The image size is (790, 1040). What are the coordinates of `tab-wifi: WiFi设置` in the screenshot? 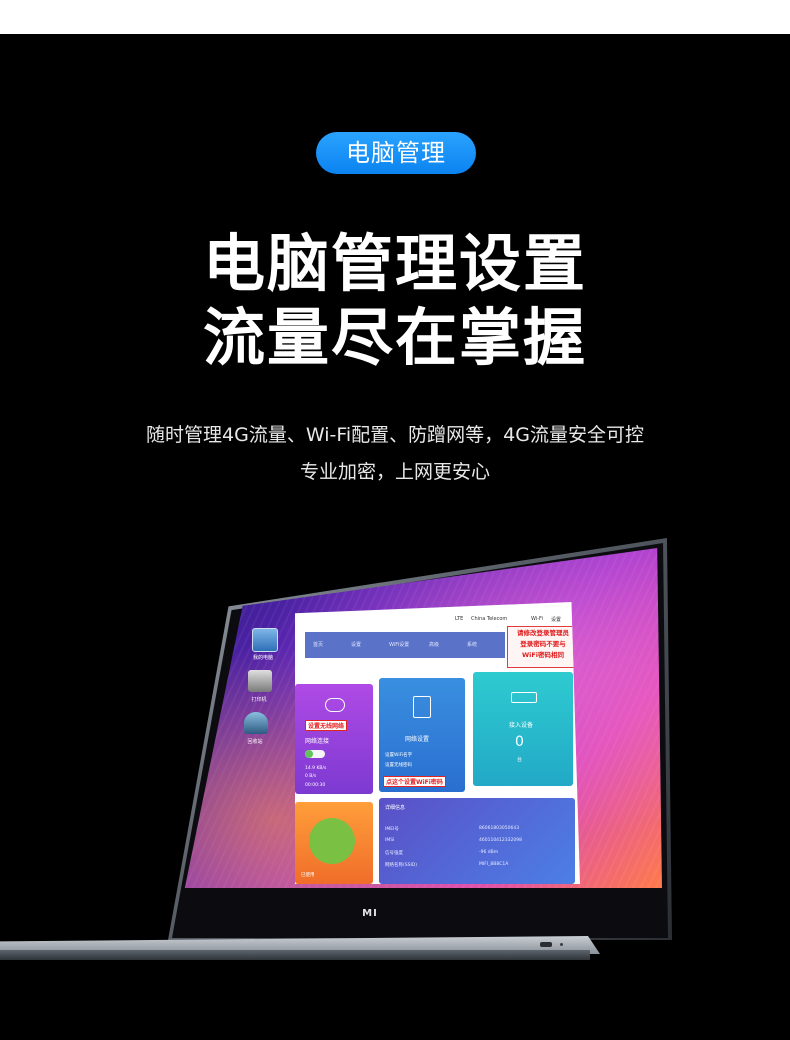 It's located at (399, 644).